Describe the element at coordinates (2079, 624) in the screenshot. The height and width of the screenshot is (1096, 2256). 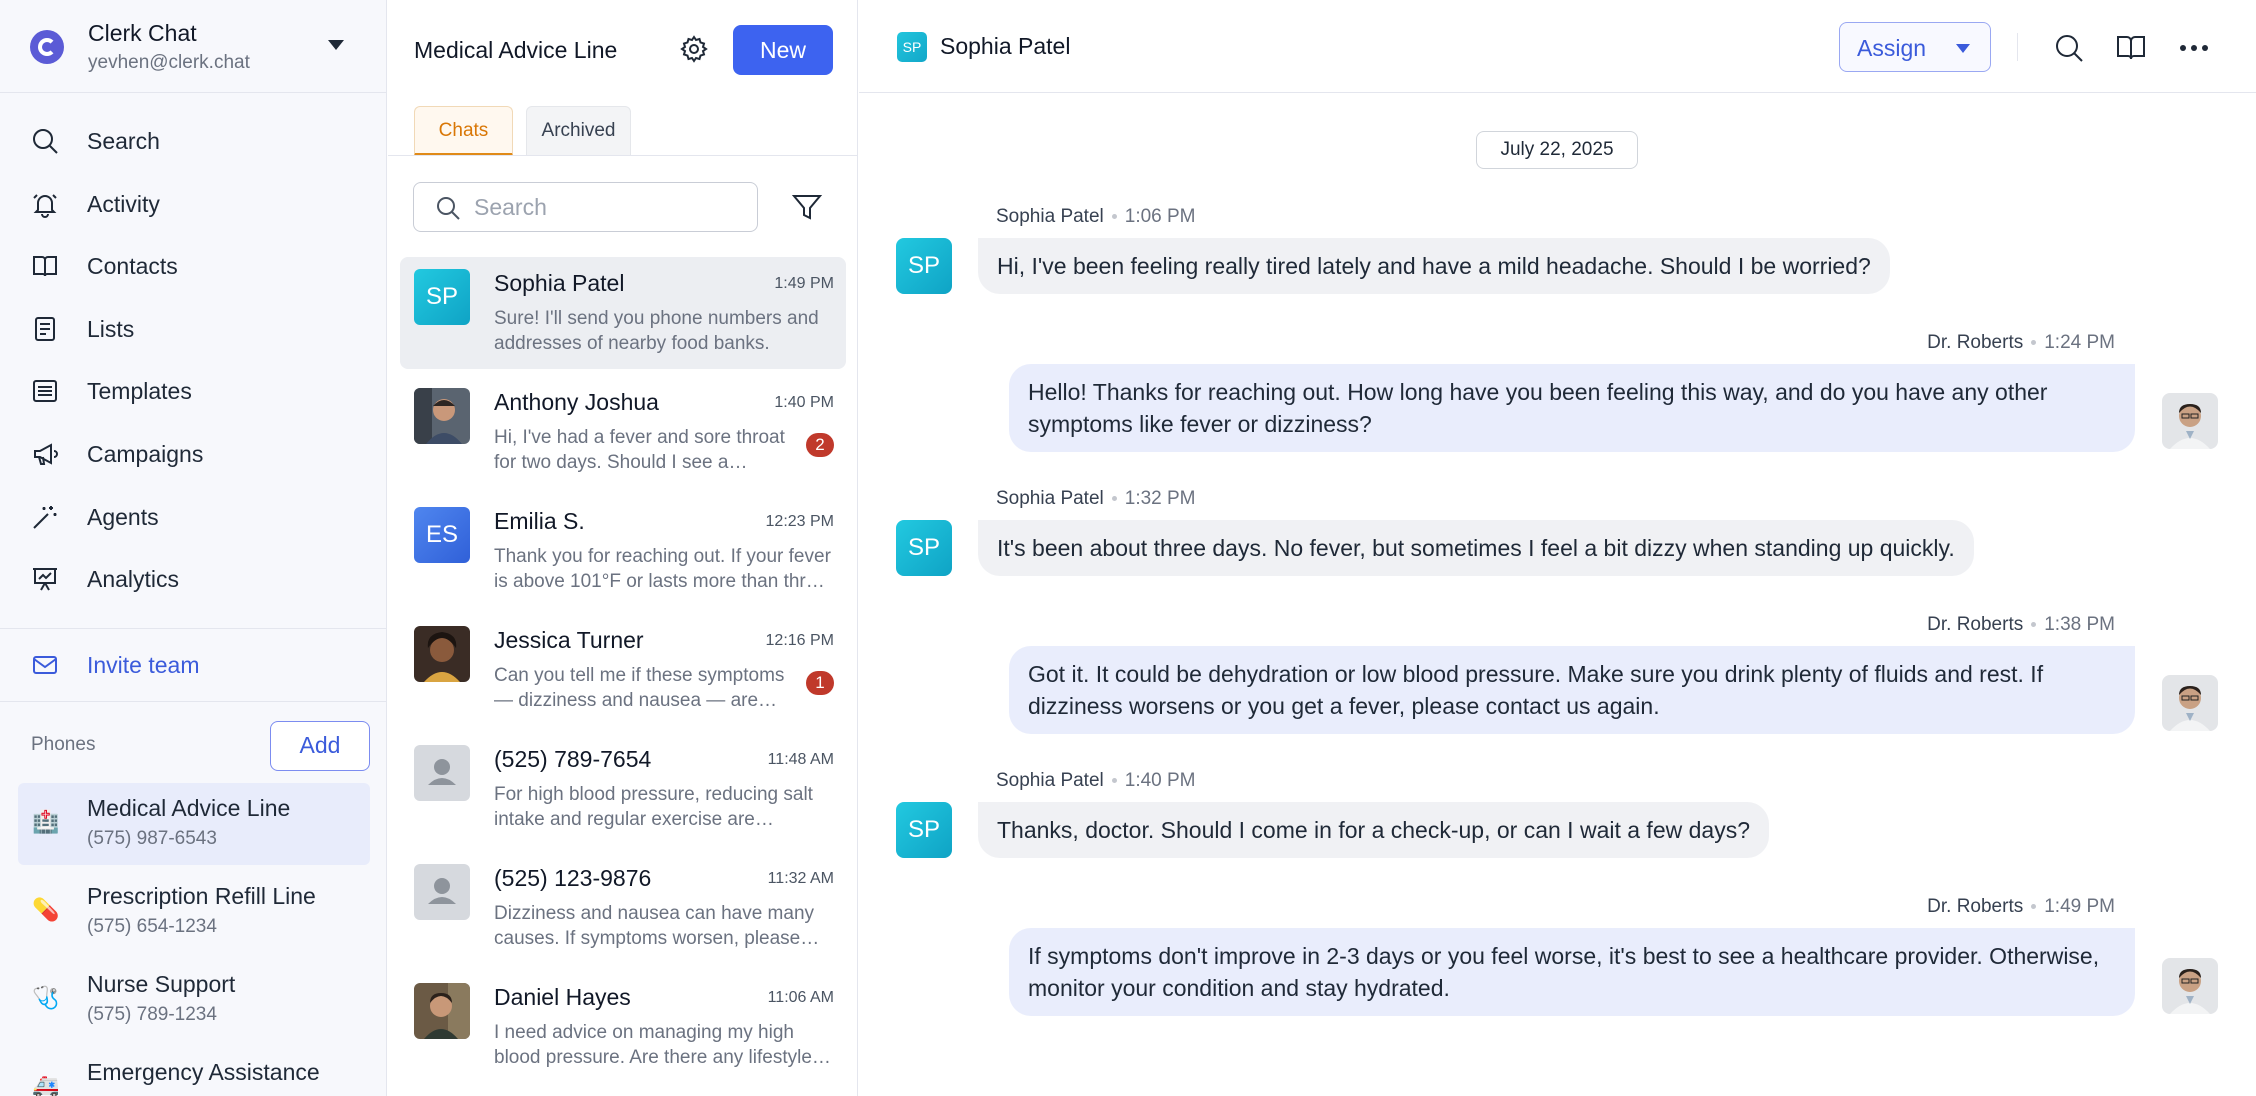
I see `message-time: 1:38 PM` at that location.